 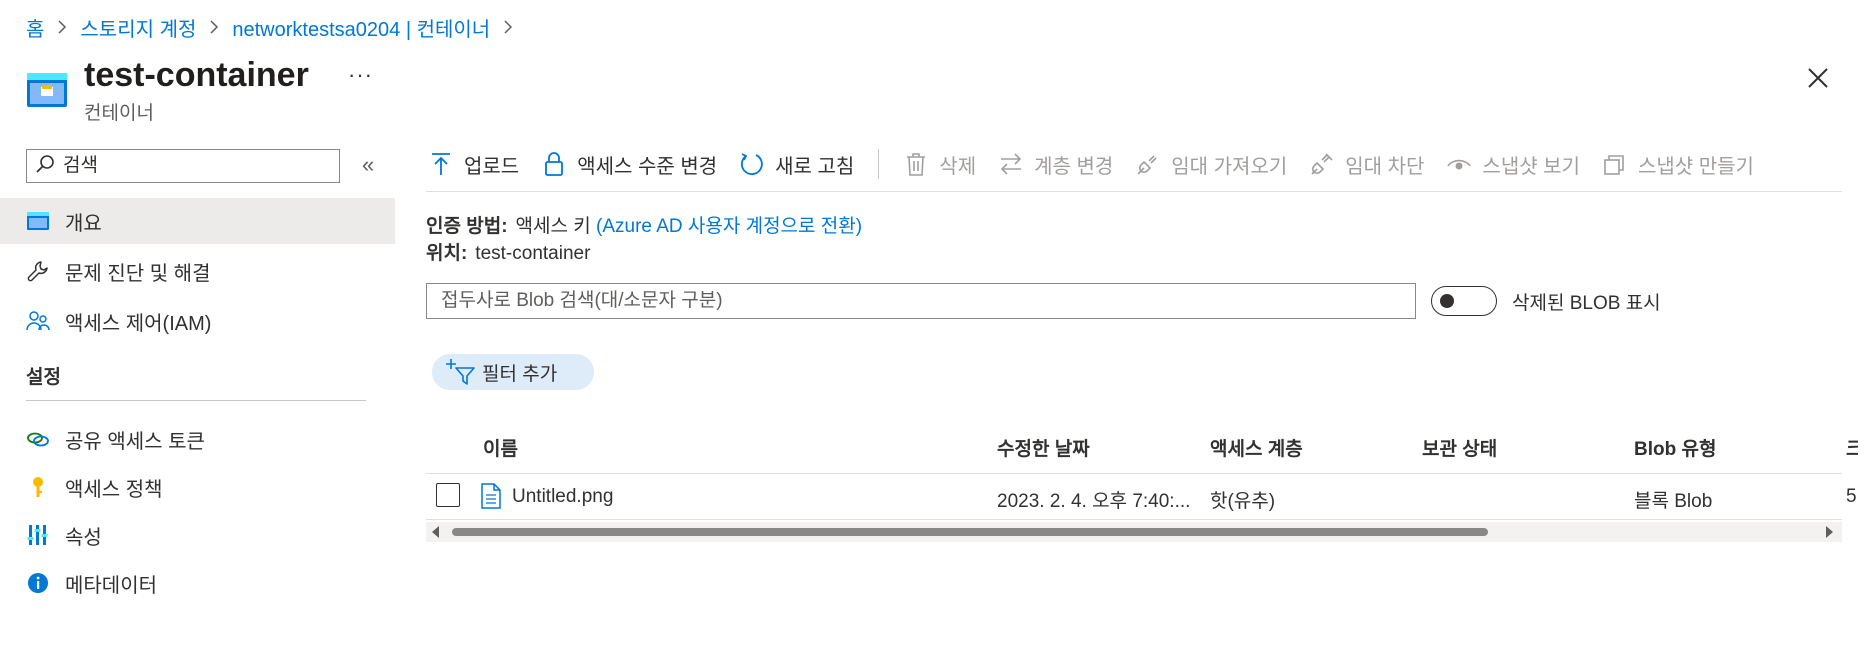 What do you see at coordinates (38, 583) in the screenshot?
I see `info-icon` at bounding box center [38, 583].